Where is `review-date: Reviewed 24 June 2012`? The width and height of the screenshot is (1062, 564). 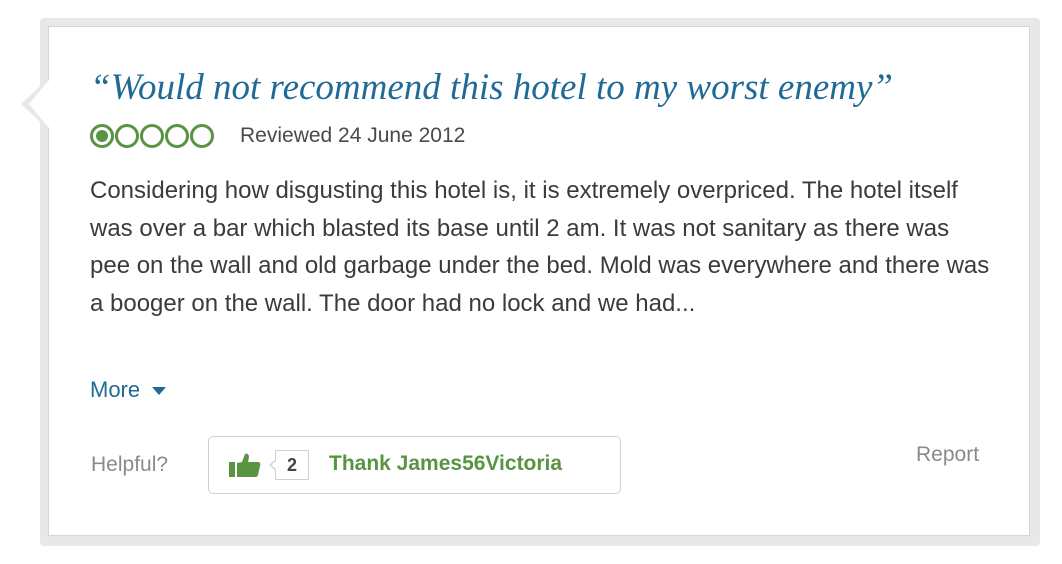 review-date: Reviewed 24 June 2012 is located at coordinates (353, 135).